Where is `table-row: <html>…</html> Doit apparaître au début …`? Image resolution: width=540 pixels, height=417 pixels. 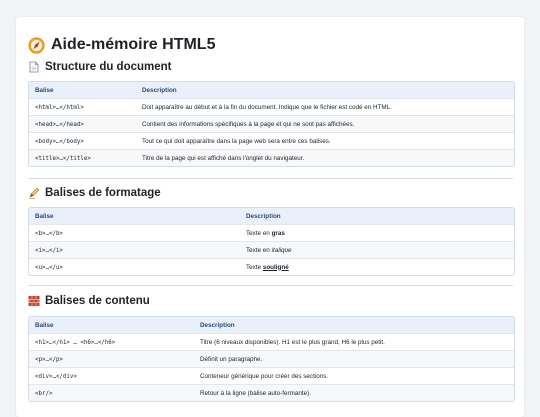
table-row: <html>…</html> Doit apparaître au début … is located at coordinates (271, 106).